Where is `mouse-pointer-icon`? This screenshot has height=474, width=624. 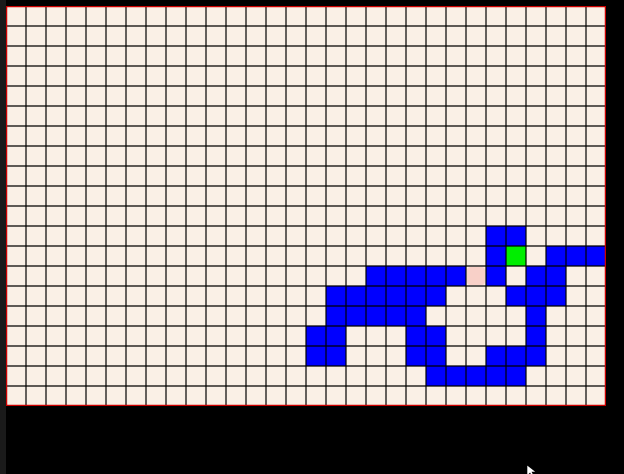
mouse-pointer-icon is located at coordinates (532, 469).